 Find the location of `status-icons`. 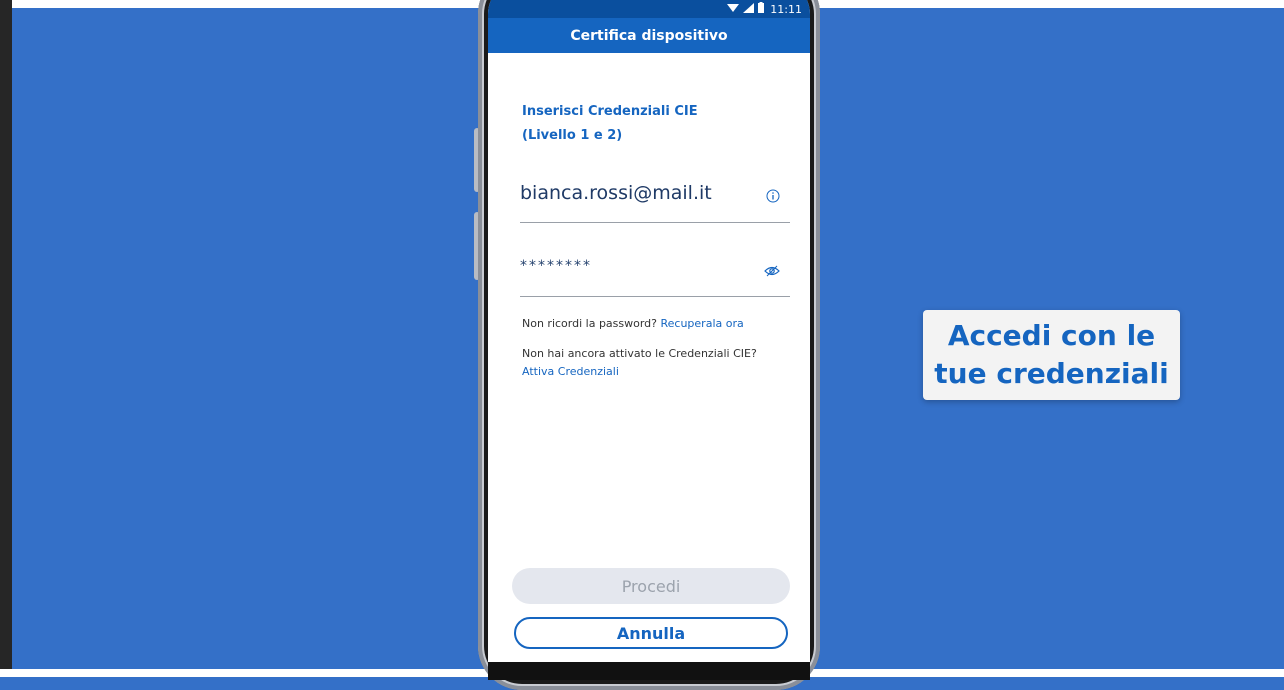

status-icons is located at coordinates (745, 9).